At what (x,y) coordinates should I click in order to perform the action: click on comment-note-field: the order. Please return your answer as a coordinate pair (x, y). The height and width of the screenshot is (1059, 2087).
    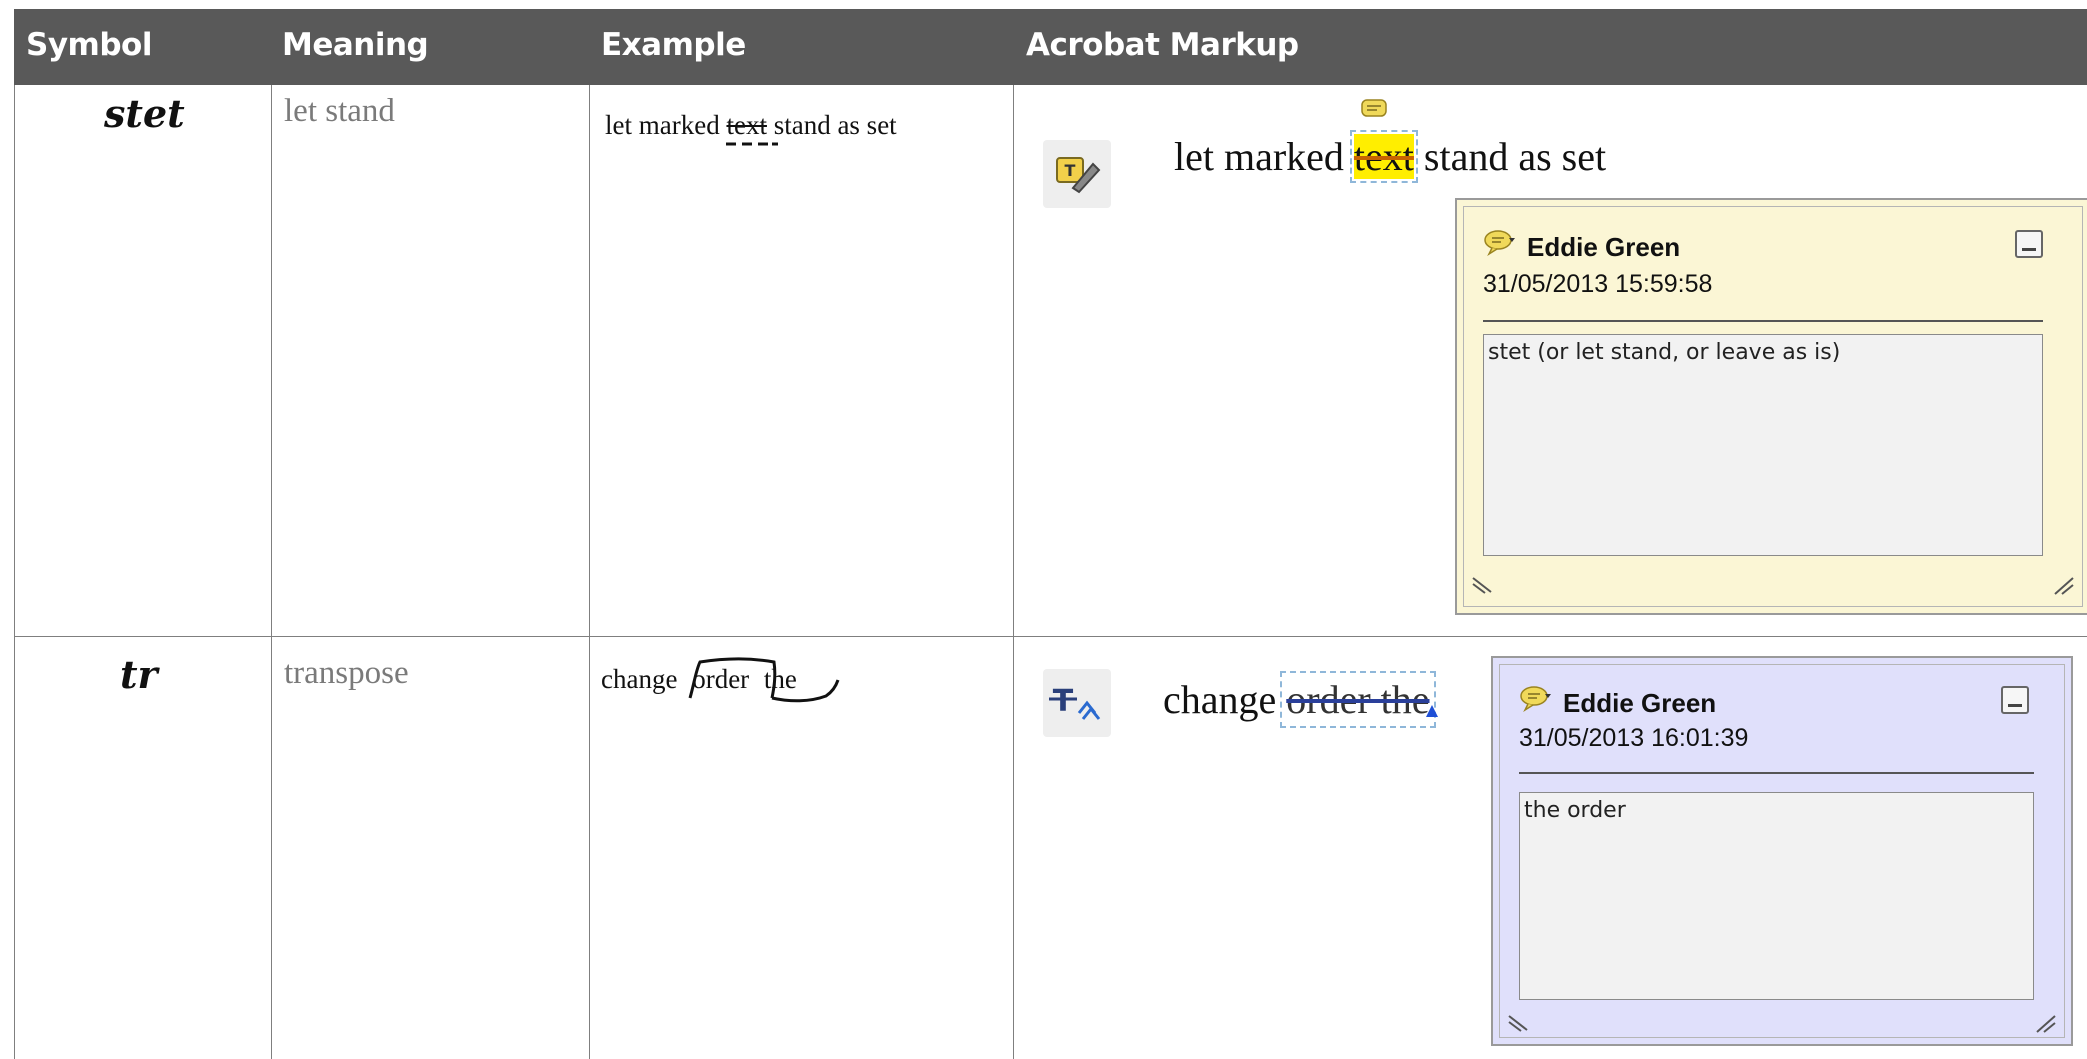
    Looking at the image, I should click on (1776, 896).